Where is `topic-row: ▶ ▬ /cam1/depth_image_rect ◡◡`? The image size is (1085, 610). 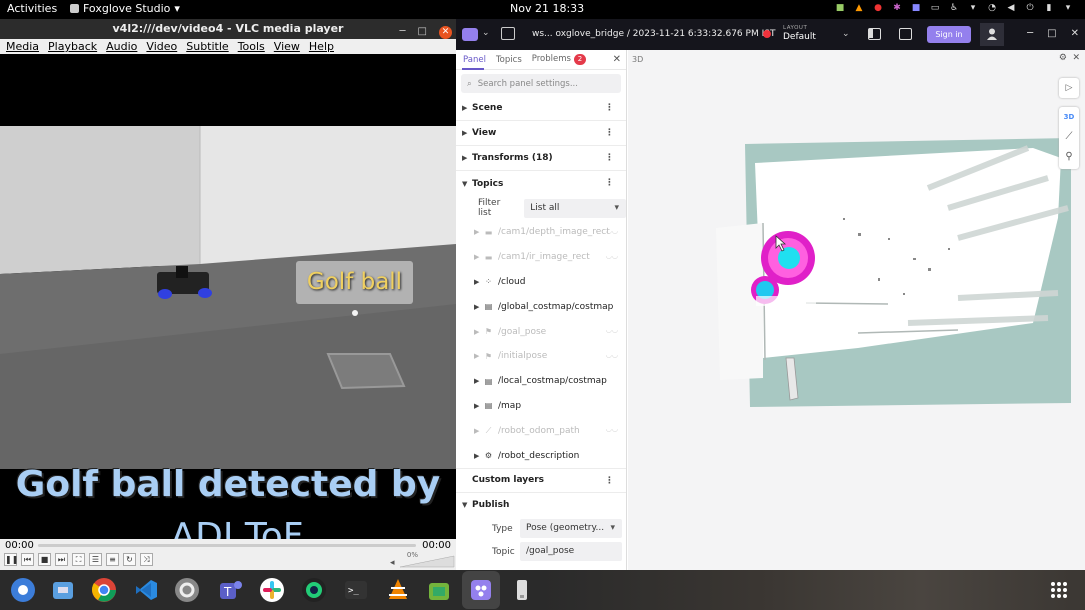
topic-row: ▶ ▬ /cam1/depth_image_rect ◡◡ is located at coordinates (541, 232).